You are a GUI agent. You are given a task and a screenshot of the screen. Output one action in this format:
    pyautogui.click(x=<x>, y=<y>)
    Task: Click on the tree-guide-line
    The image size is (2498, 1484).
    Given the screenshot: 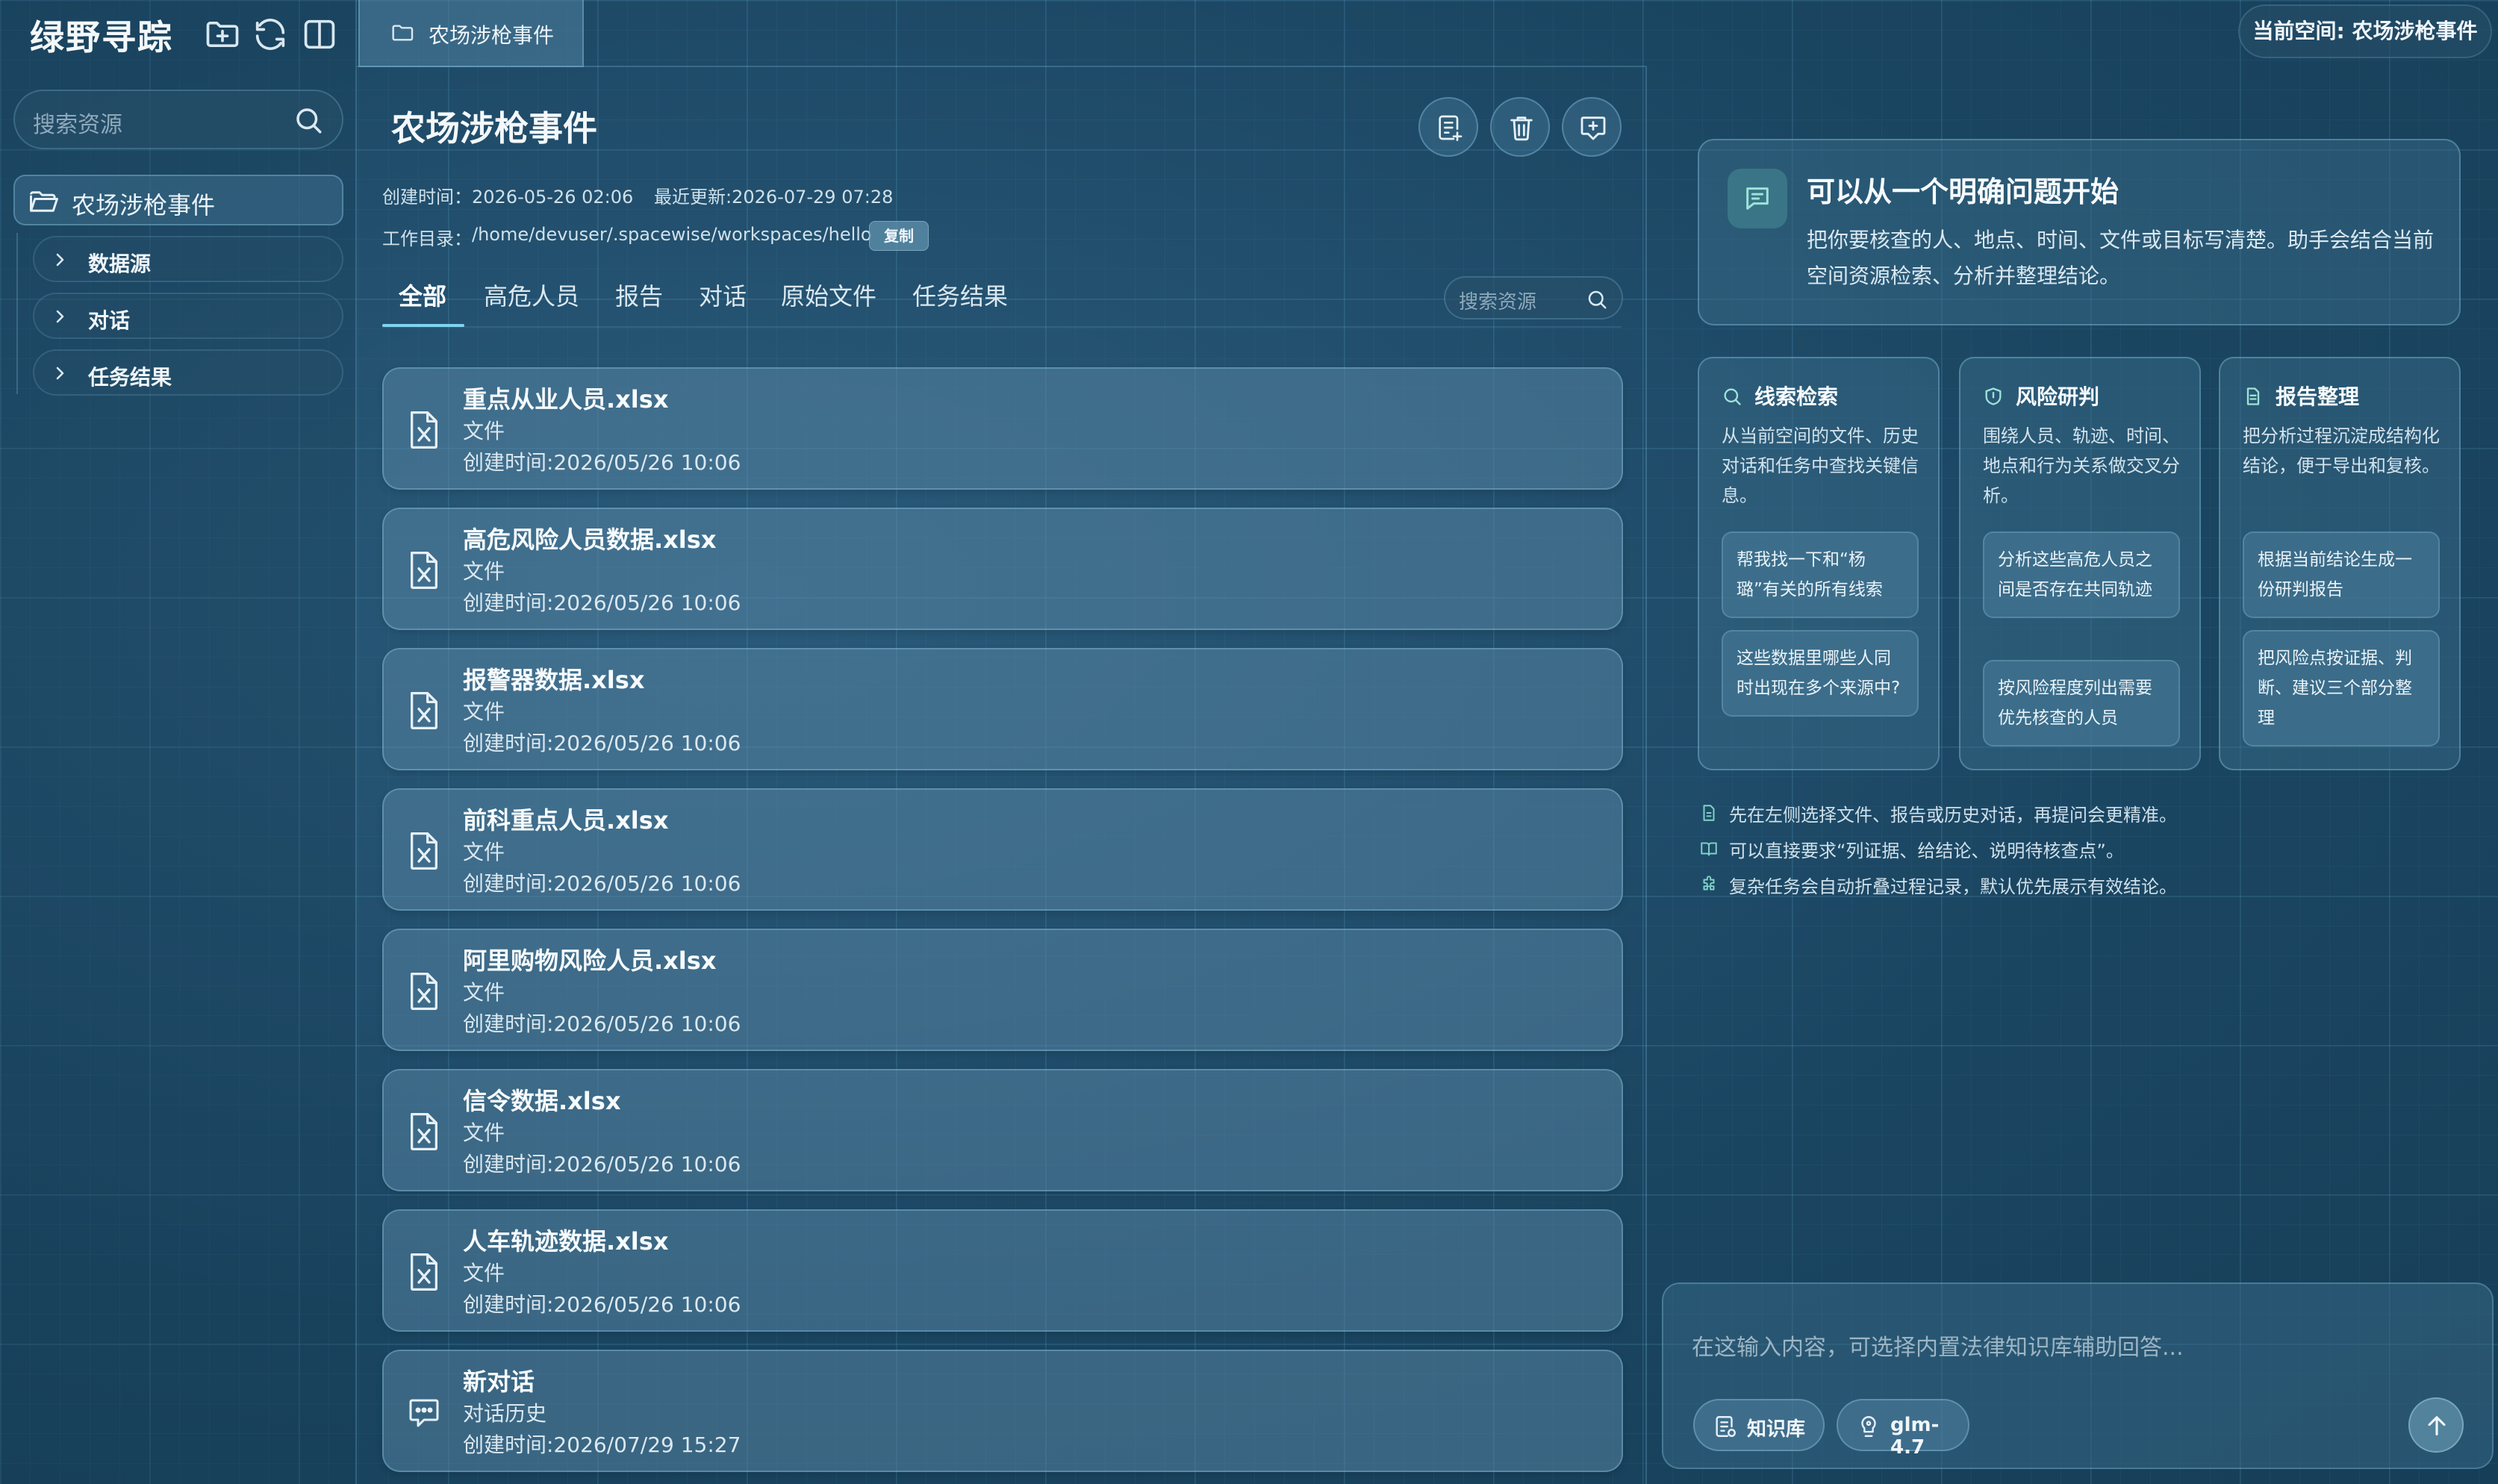 What is the action you would take?
    pyautogui.click(x=17, y=313)
    